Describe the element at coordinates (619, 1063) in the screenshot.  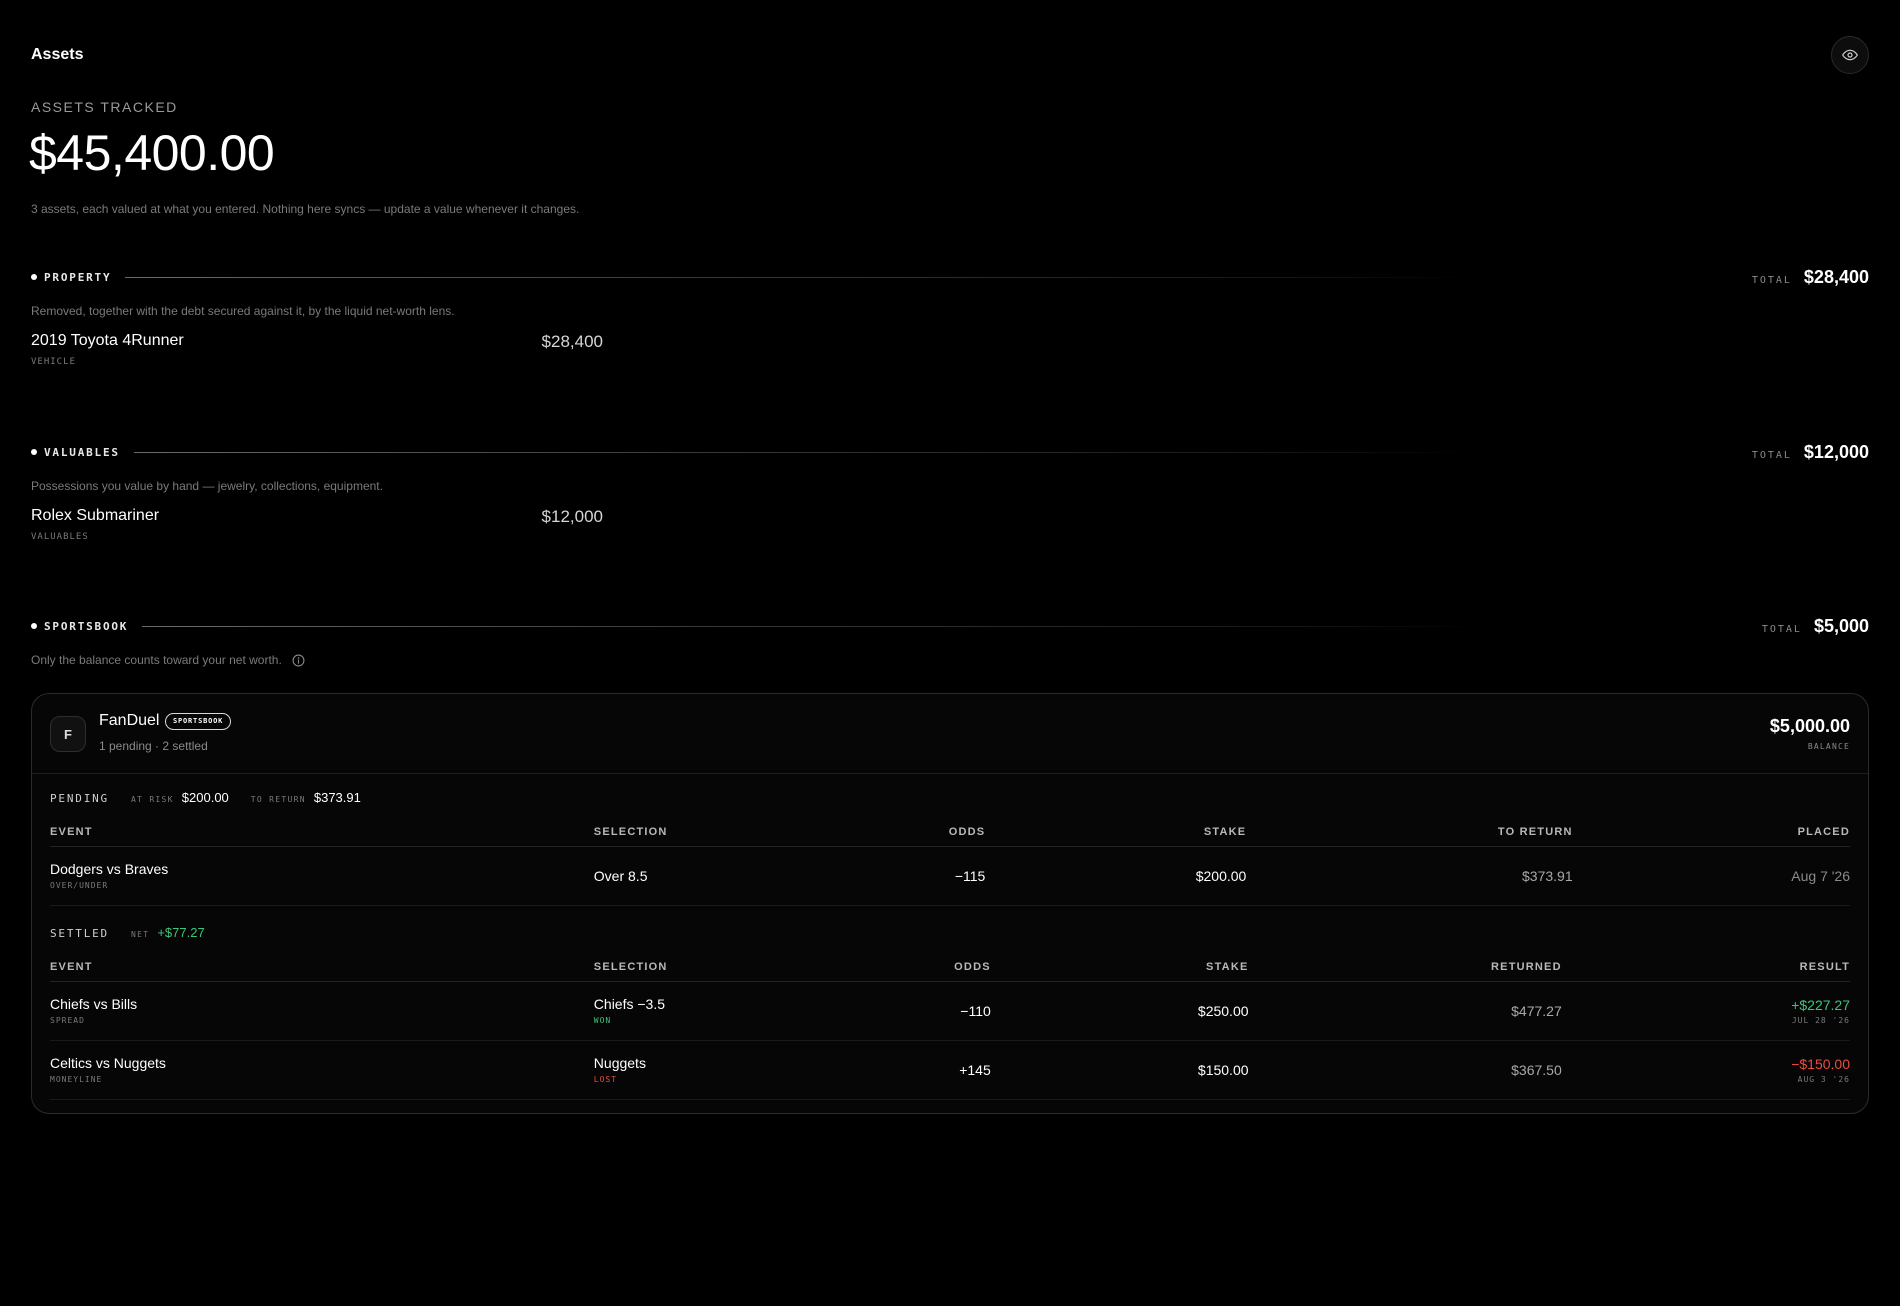
I see `selection-name: Nuggets` at that location.